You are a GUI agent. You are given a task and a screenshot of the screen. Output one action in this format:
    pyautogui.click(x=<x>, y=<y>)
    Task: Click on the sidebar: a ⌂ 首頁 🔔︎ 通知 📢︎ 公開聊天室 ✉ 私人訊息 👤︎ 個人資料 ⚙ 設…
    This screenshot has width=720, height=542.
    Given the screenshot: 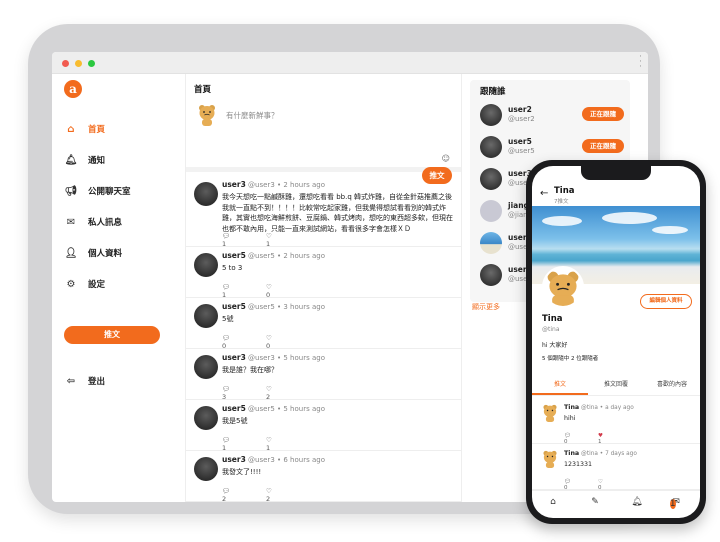 What is the action you would take?
    pyautogui.click(x=119, y=288)
    